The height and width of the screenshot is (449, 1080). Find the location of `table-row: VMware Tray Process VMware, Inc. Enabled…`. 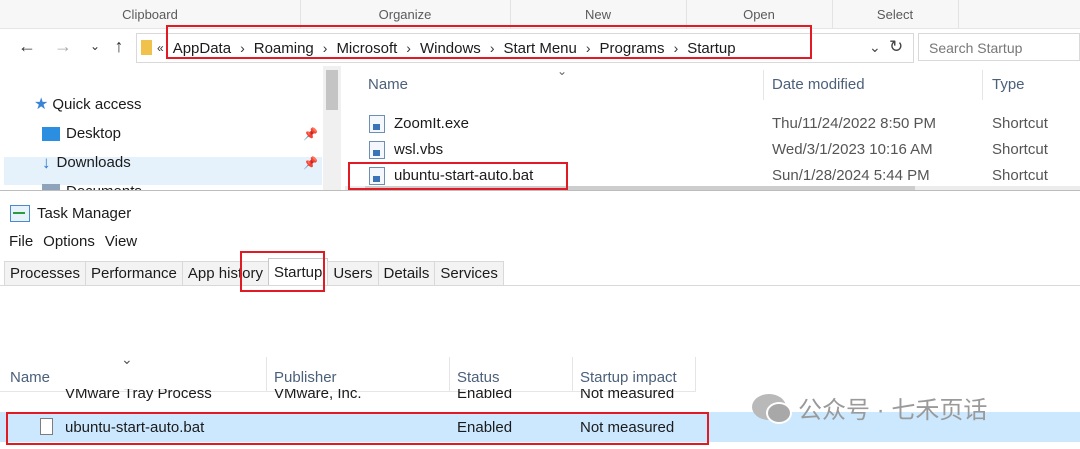

table-row: VMware Tray Process VMware, Inc. Enabled… is located at coordinates (348, 396).